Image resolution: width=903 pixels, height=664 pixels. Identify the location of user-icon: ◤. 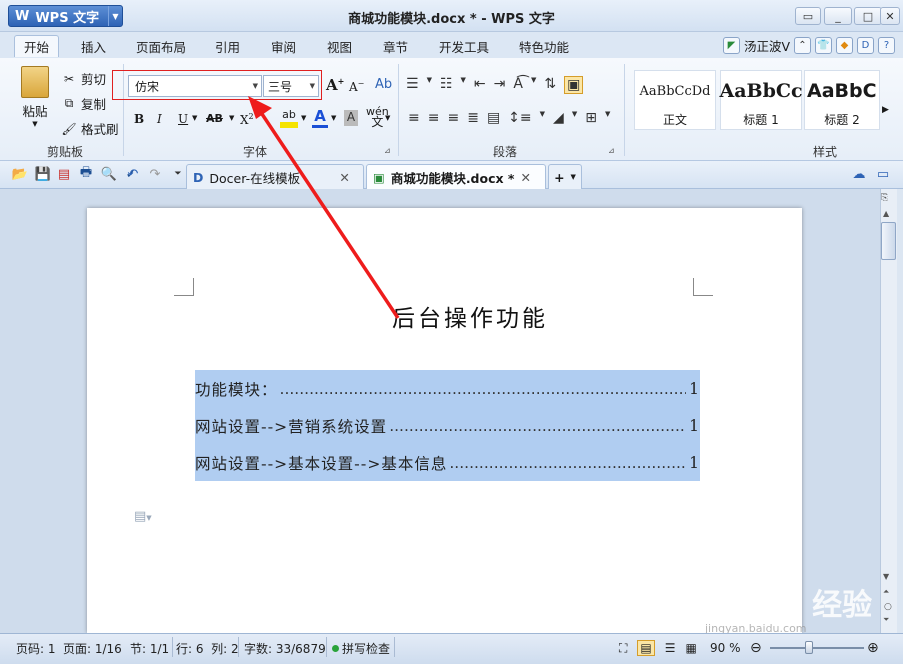
(731, 45).